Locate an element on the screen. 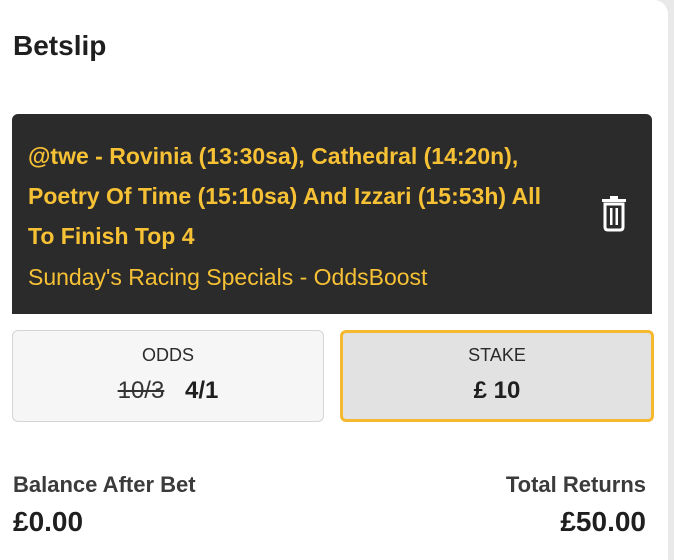 Image resolution: width=674 pixels, height=560 pixels. betslip-title: Betslip is located at coordinates (60, 45).